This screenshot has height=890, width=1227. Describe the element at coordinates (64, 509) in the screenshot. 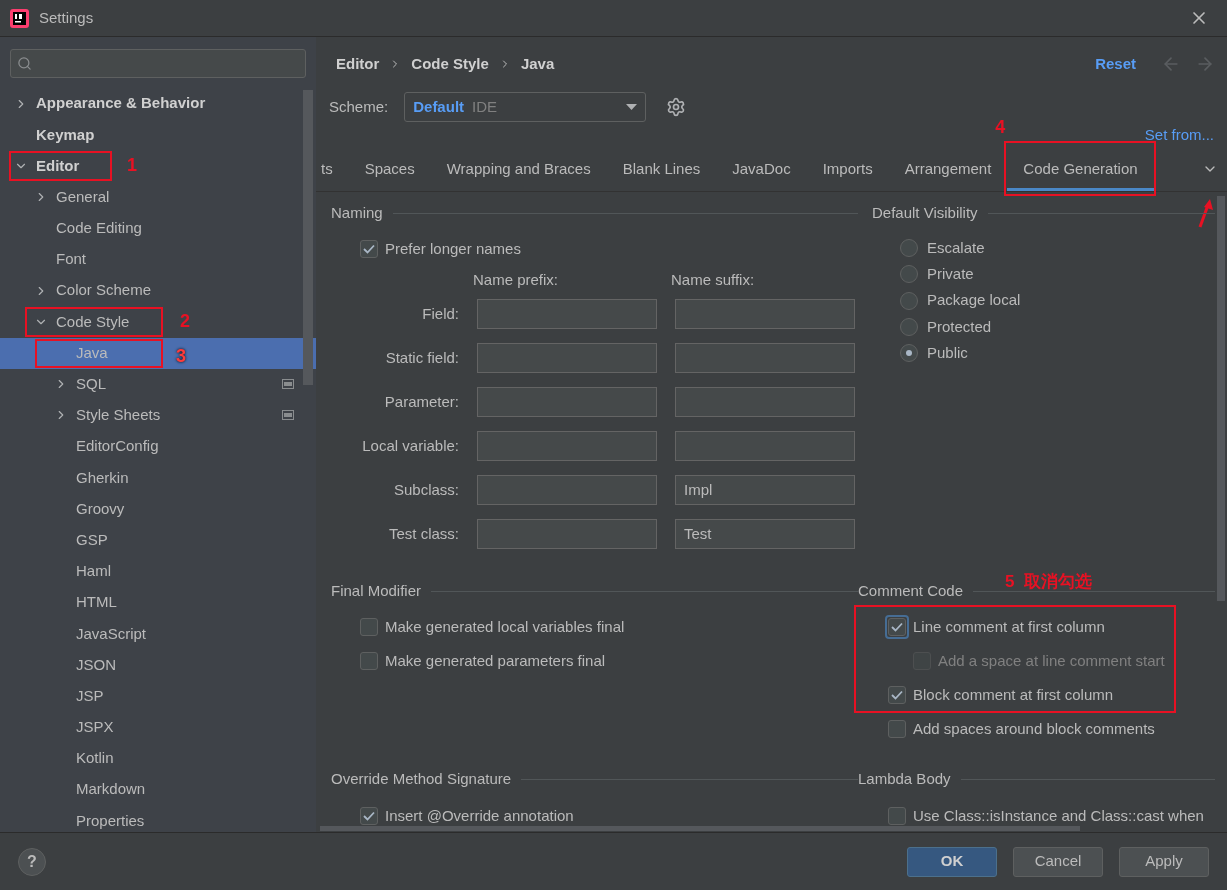

I see `tree-item: Groovy` at that location.